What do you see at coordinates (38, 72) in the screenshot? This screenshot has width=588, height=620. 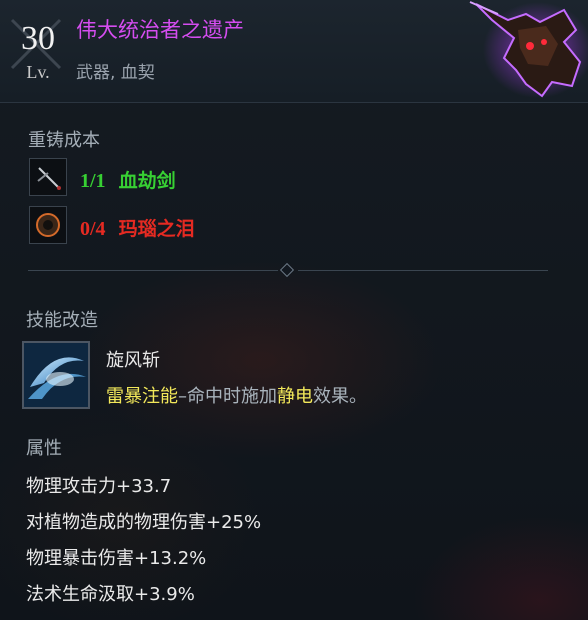 I see `level-label: Lv.` at bounding box center [38, 72].